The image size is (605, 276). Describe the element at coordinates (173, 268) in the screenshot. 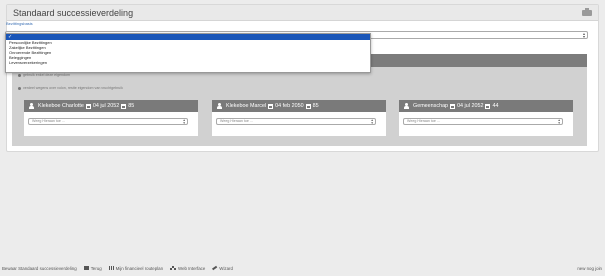

I see `sitemap-icon` at that location.